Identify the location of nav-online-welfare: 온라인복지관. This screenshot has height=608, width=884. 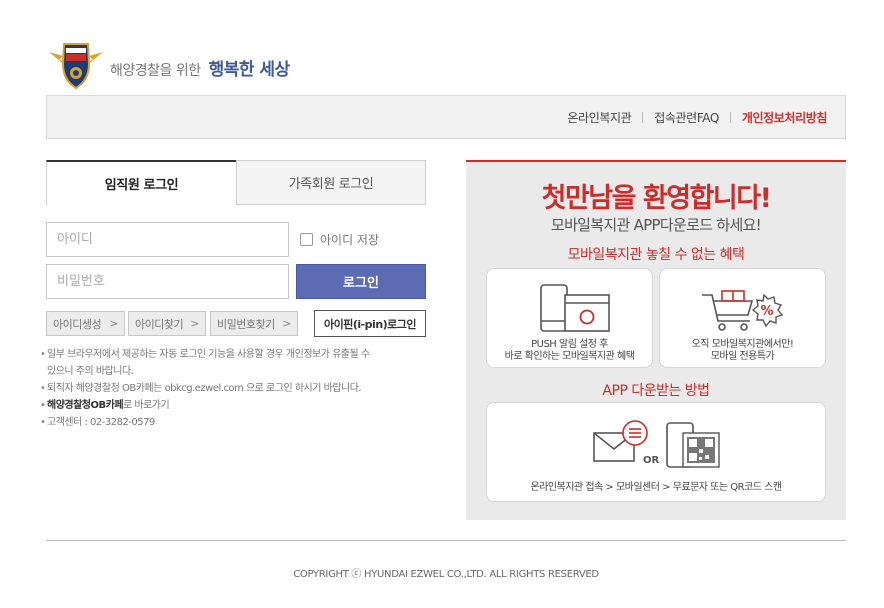
(599, 117).